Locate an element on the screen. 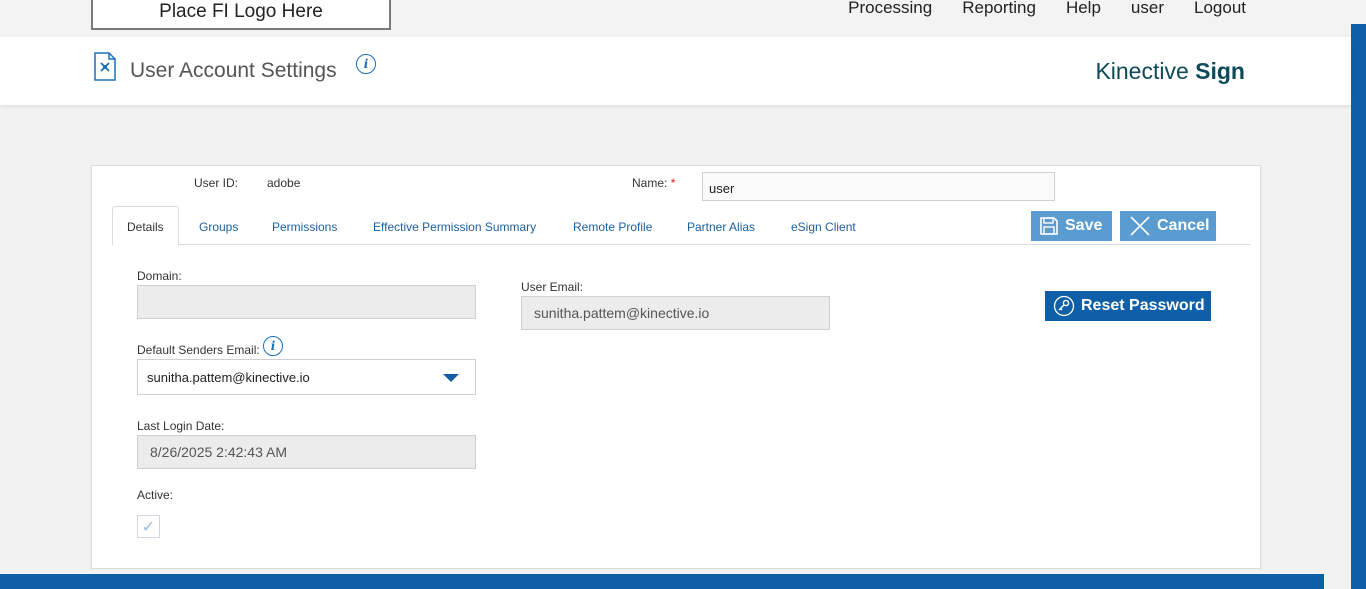  tab-details: Details is located at coordinates (145, 226).